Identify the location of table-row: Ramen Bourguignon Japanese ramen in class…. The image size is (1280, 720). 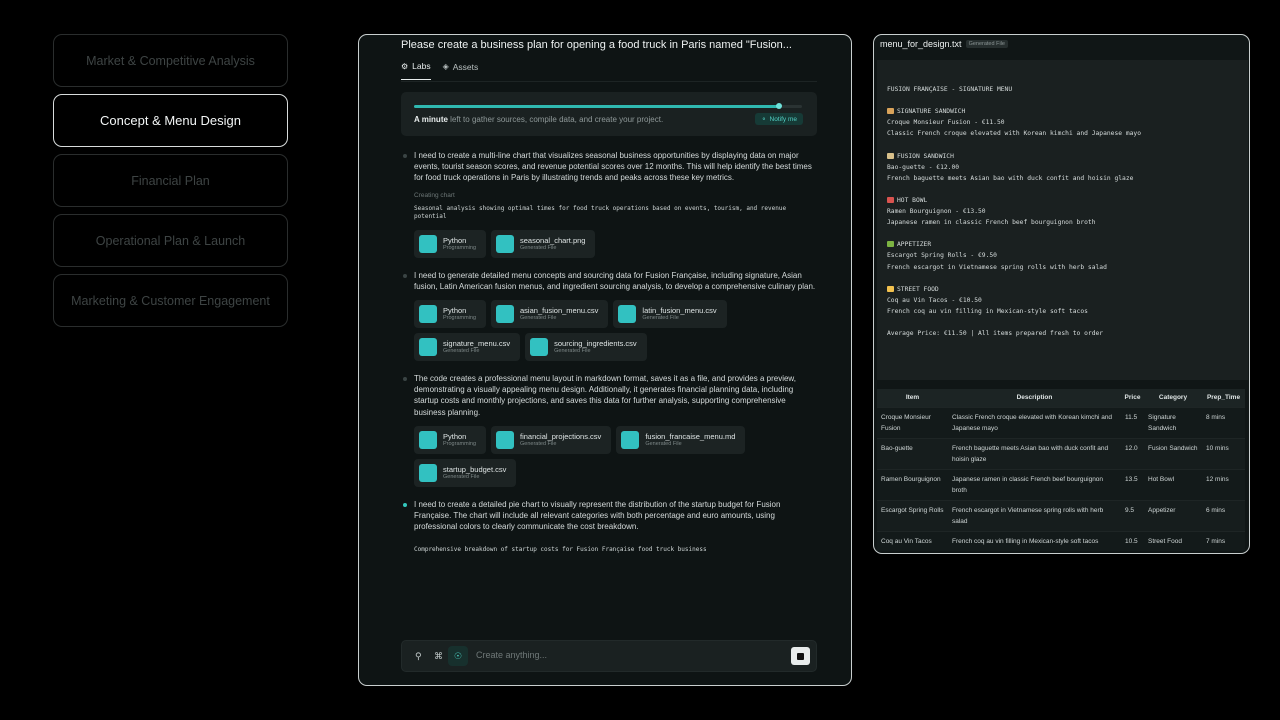
(1061, 484).